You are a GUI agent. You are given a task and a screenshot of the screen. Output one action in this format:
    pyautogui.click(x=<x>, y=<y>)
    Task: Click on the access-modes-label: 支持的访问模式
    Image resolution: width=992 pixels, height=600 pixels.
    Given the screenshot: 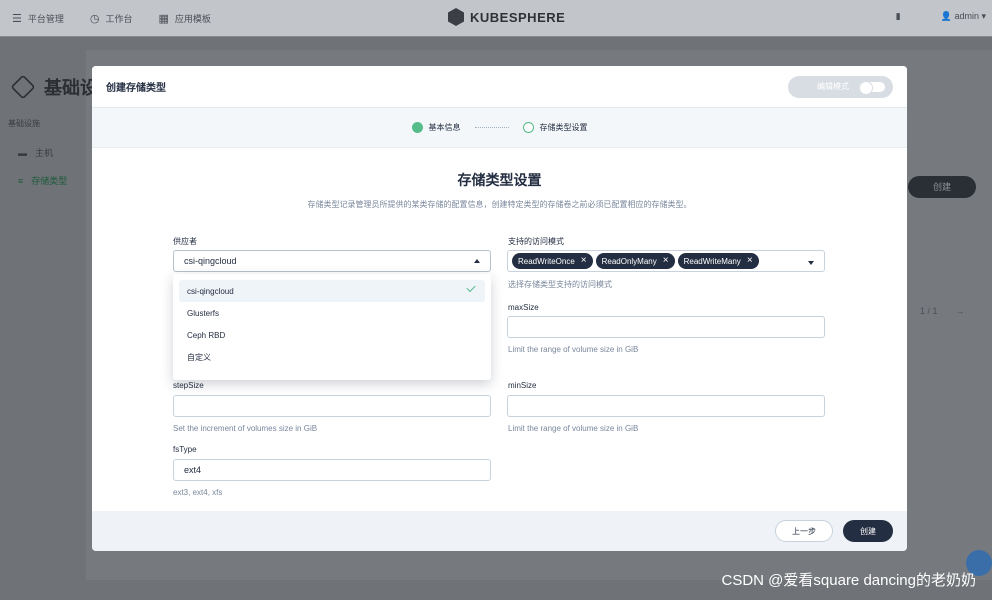 What is the action you would take?
    pyautogui.click(x=536, y=241)
    